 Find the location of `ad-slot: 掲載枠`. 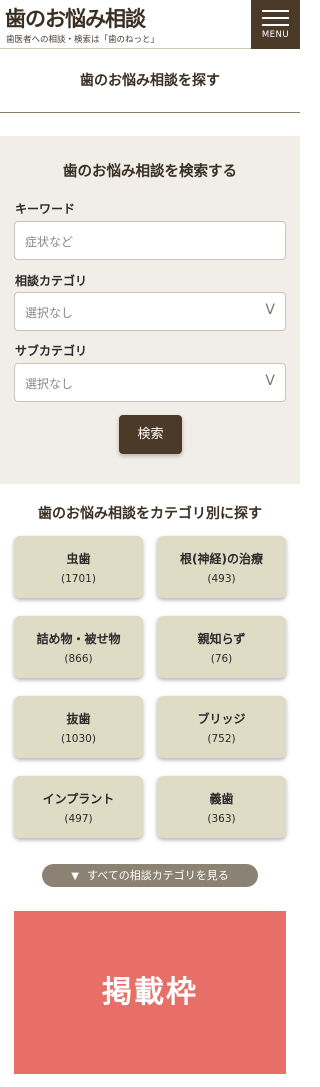

ad-slot: 掲載枠 is located at coordinates (150, 992).